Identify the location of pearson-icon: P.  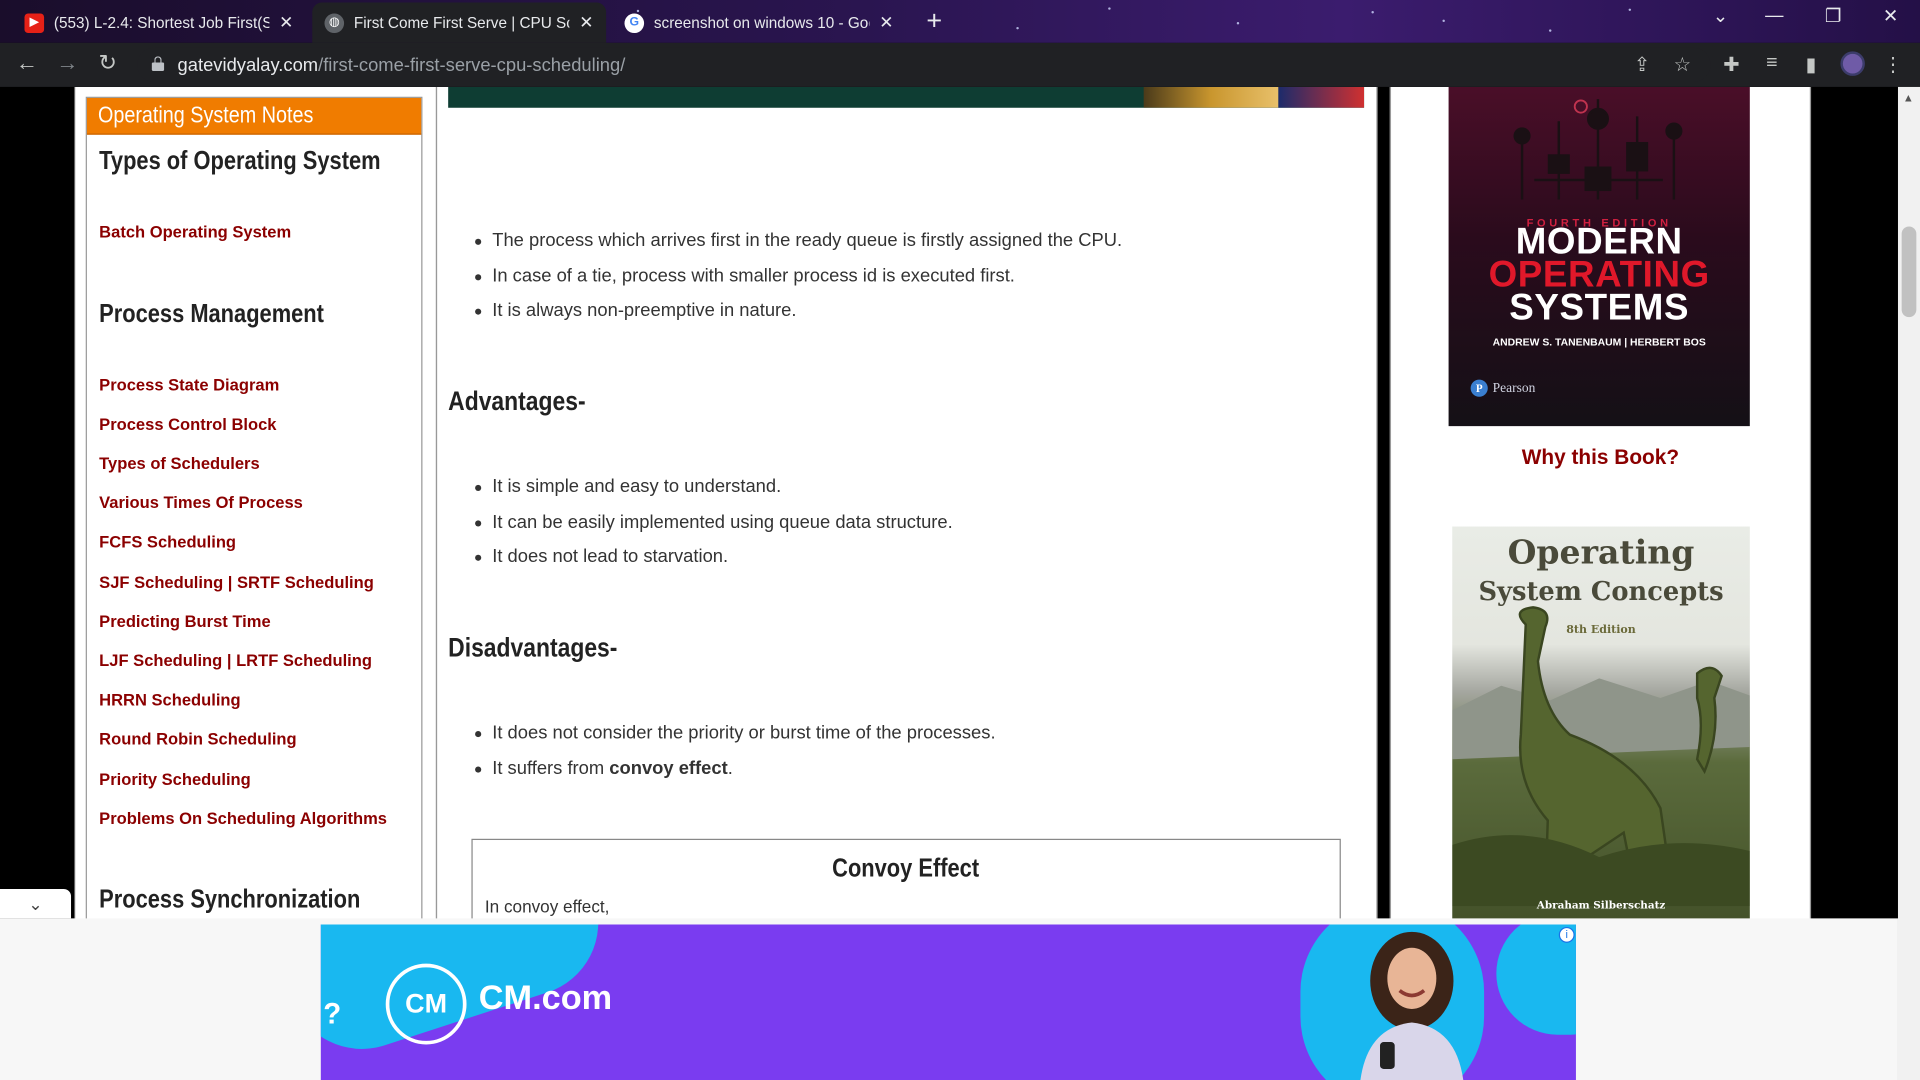
(1479, 388).